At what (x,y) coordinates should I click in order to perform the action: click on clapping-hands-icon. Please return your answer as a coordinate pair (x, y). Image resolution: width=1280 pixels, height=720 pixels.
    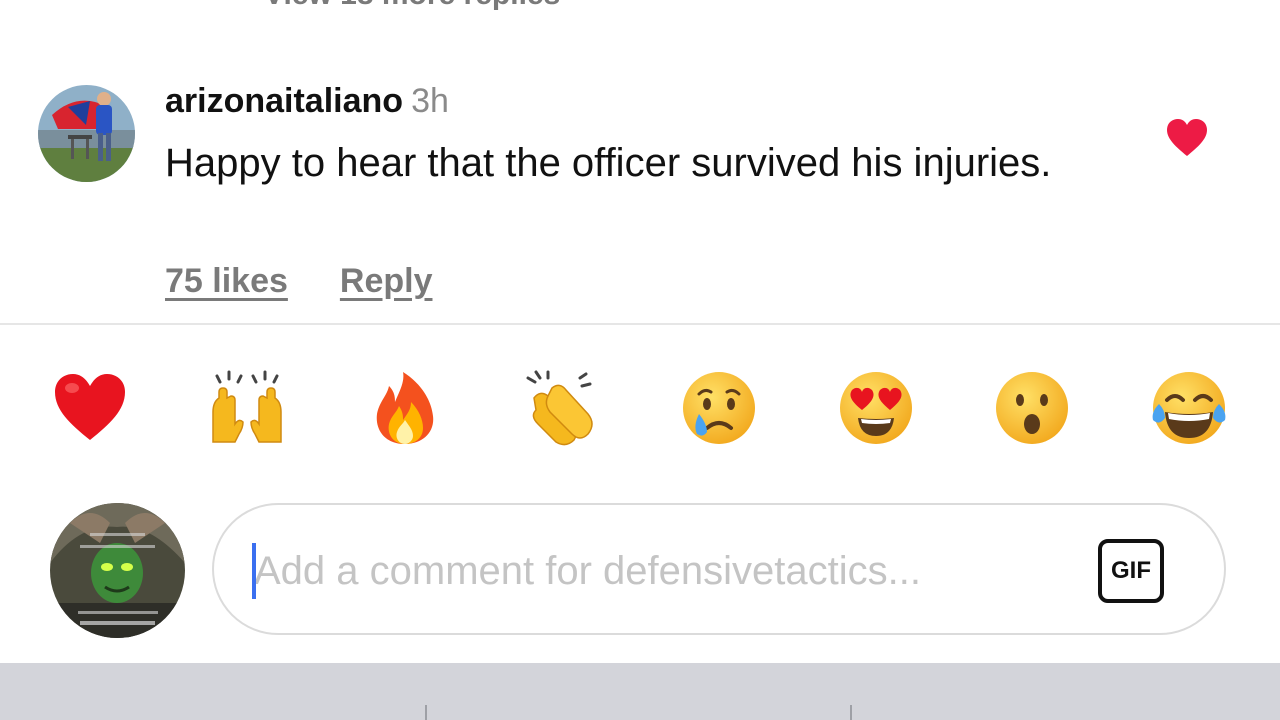
    Looking at the image, I should click on (562, 408).